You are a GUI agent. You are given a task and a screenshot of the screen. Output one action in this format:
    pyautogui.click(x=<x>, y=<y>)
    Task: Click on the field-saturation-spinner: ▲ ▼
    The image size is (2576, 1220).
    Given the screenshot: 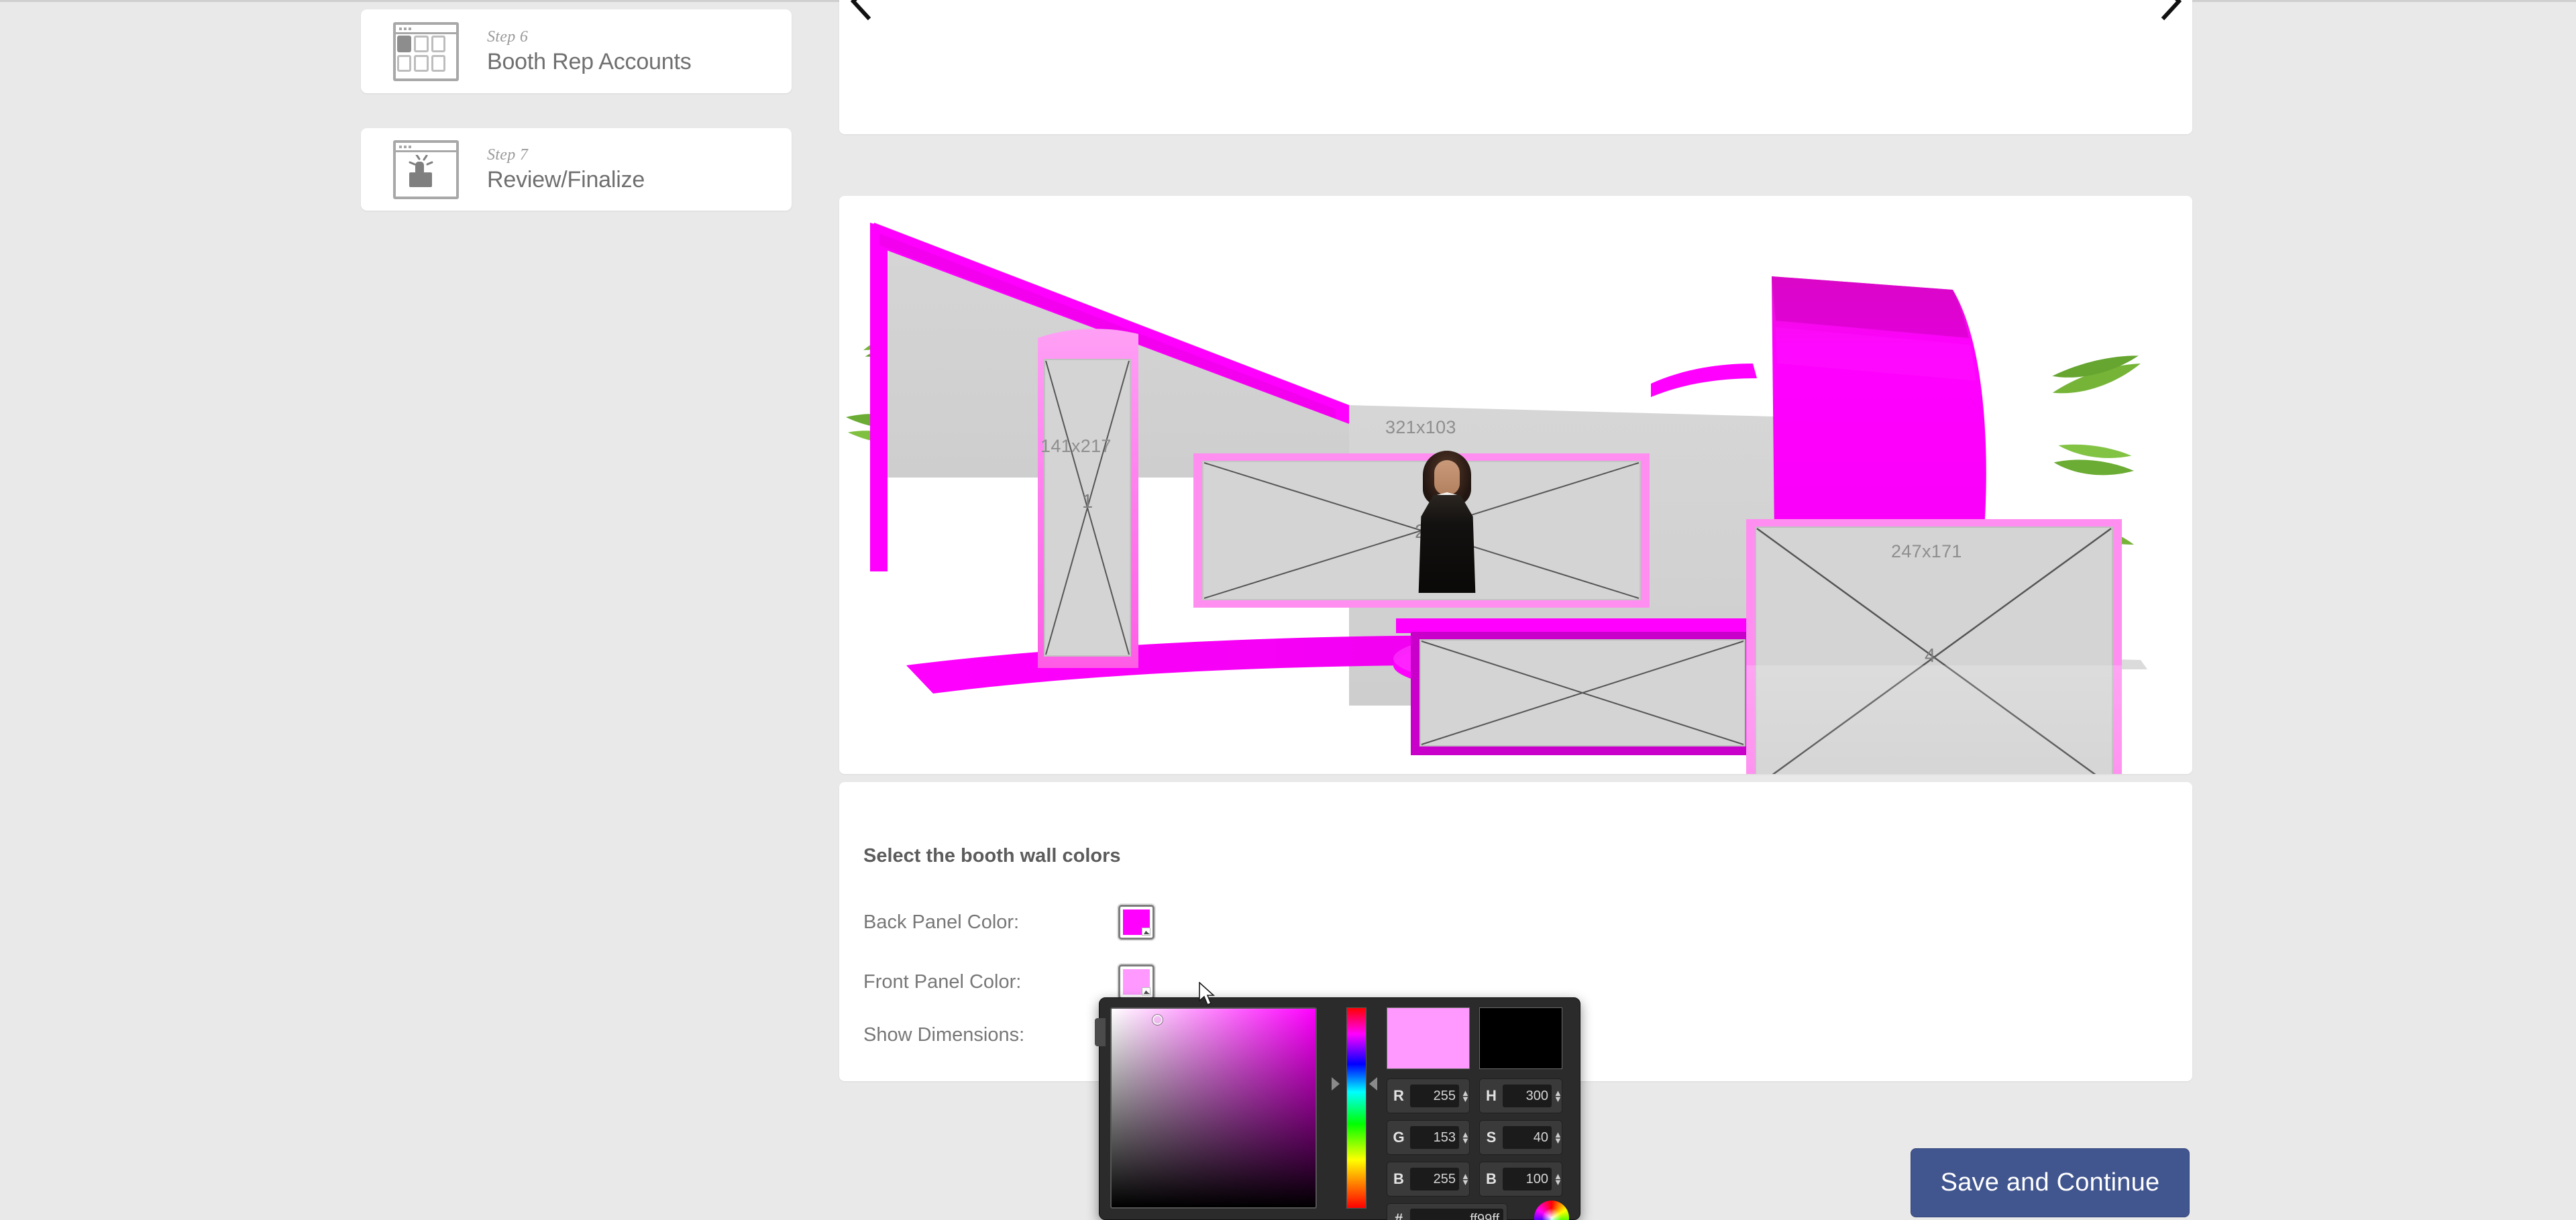 What is the action you would take?
    pyautogui.click(x=1558, y=1137)
    